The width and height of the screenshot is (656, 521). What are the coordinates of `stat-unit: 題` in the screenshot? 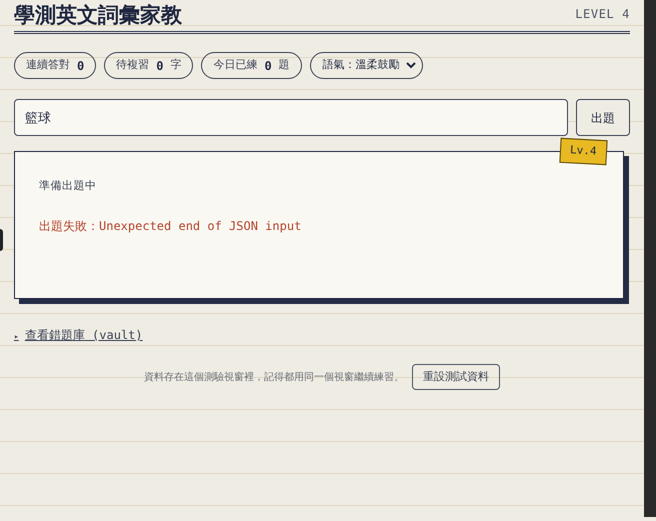 It's located at (284, 65).